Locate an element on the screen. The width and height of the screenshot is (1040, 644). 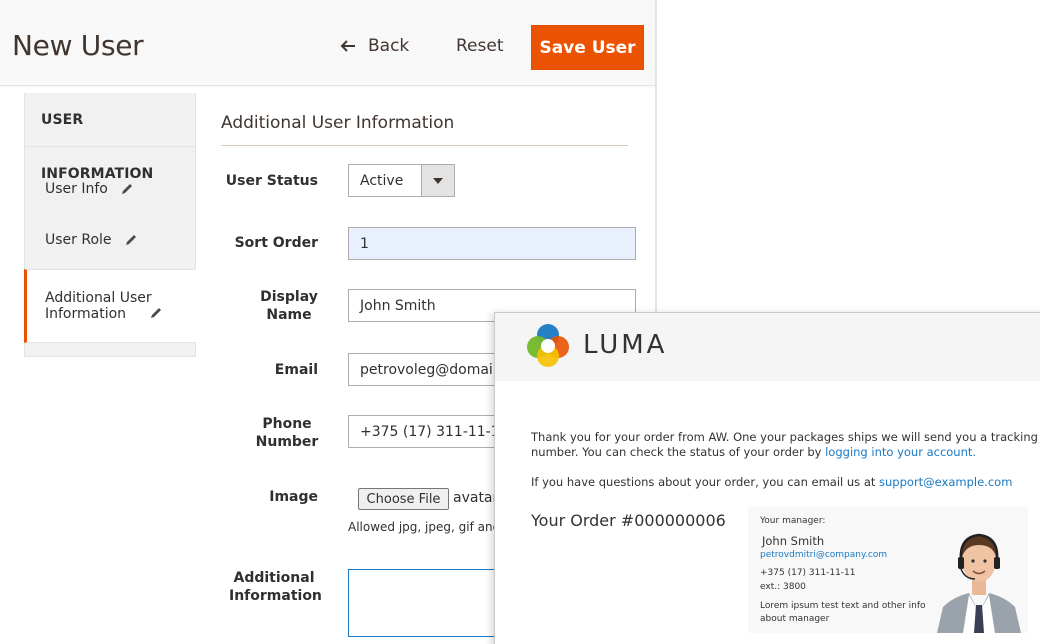
sidebar-item-user-role: User Role is located at coordinates (110, 240).